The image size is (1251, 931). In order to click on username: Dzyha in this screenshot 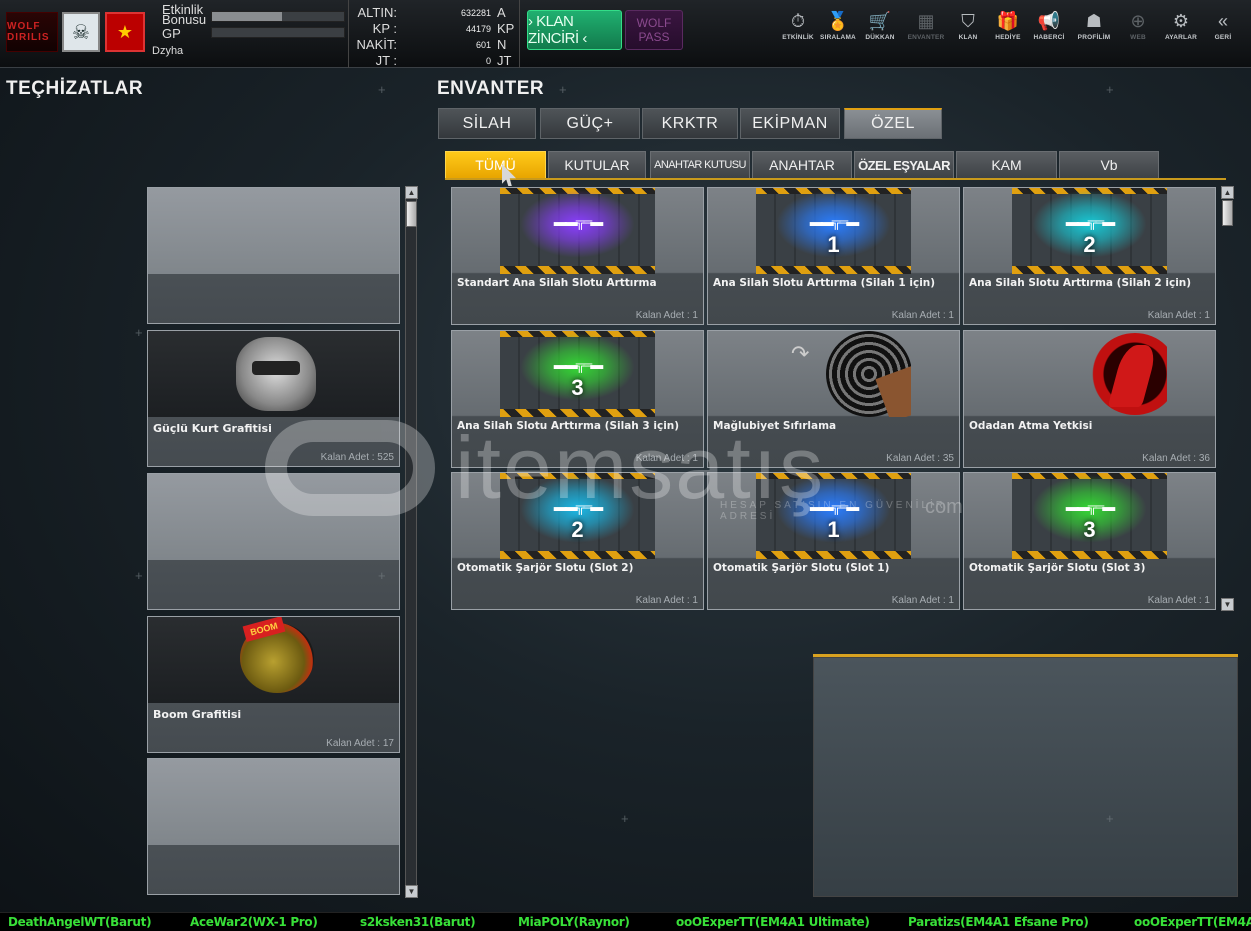, I will do `click(168, 51)`.